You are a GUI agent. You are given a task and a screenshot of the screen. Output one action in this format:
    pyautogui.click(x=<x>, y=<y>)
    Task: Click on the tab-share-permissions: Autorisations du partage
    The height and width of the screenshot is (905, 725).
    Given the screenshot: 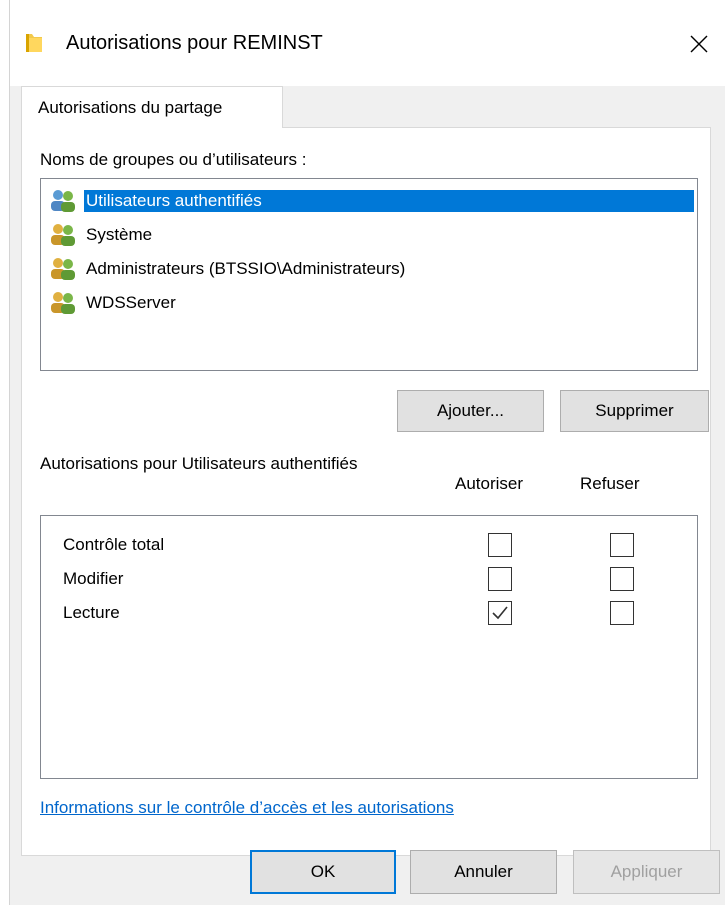 What is the action you would take?
    pyautogui.click(x=152, y=107)
    